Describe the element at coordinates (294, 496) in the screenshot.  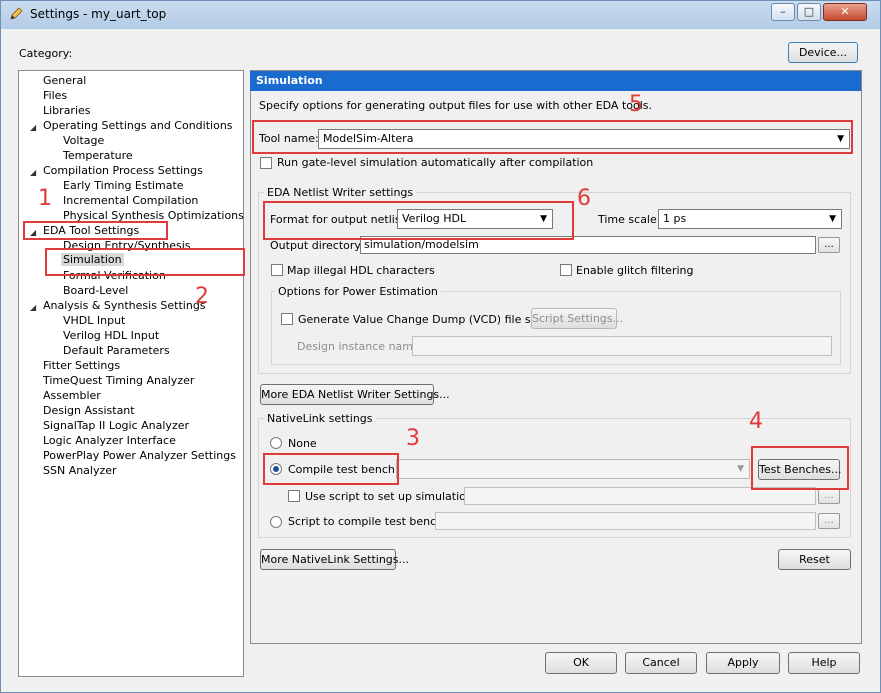
I see `use-script-checkbox` at that location.